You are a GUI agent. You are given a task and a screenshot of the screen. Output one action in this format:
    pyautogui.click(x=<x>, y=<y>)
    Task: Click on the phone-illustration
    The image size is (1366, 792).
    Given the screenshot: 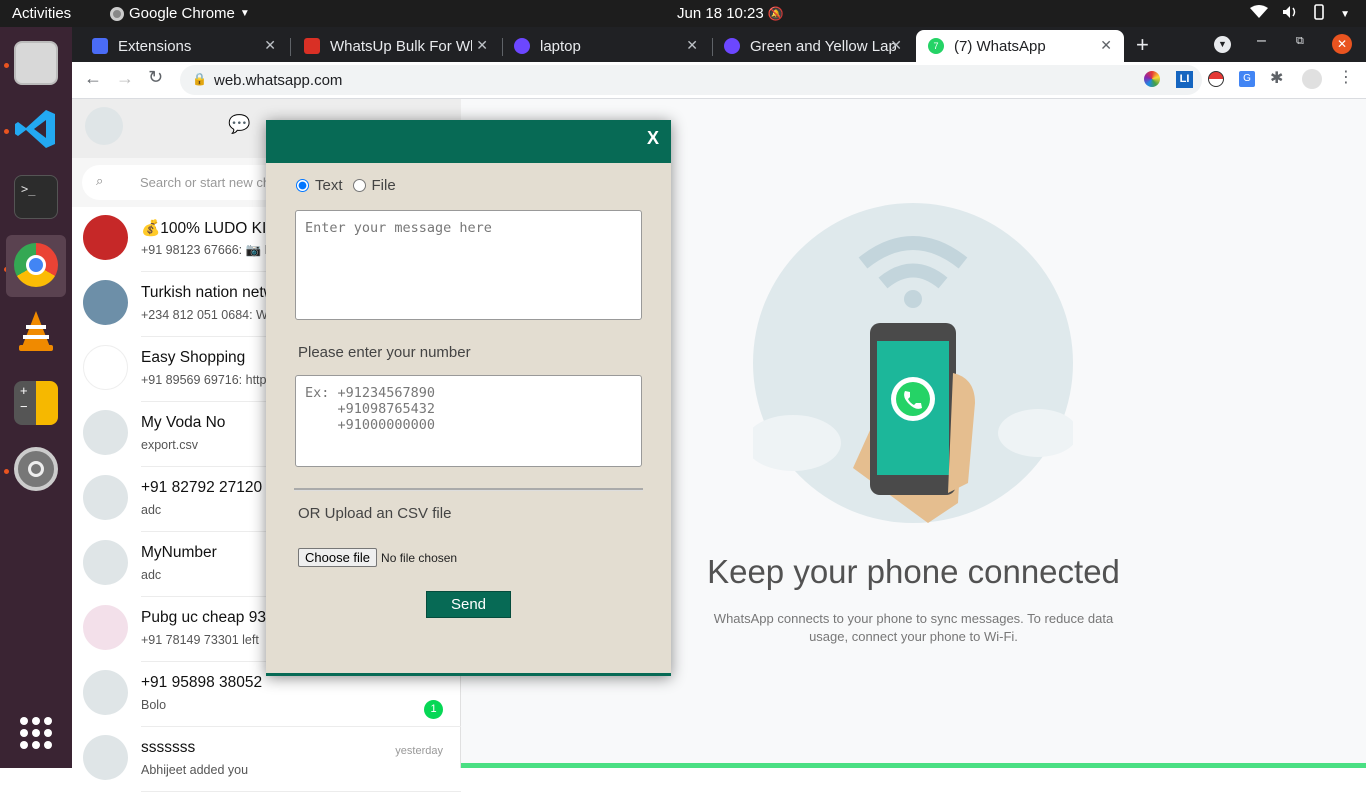 What is the action you would take?
    pyautogui.click(x=911, y=363)
    